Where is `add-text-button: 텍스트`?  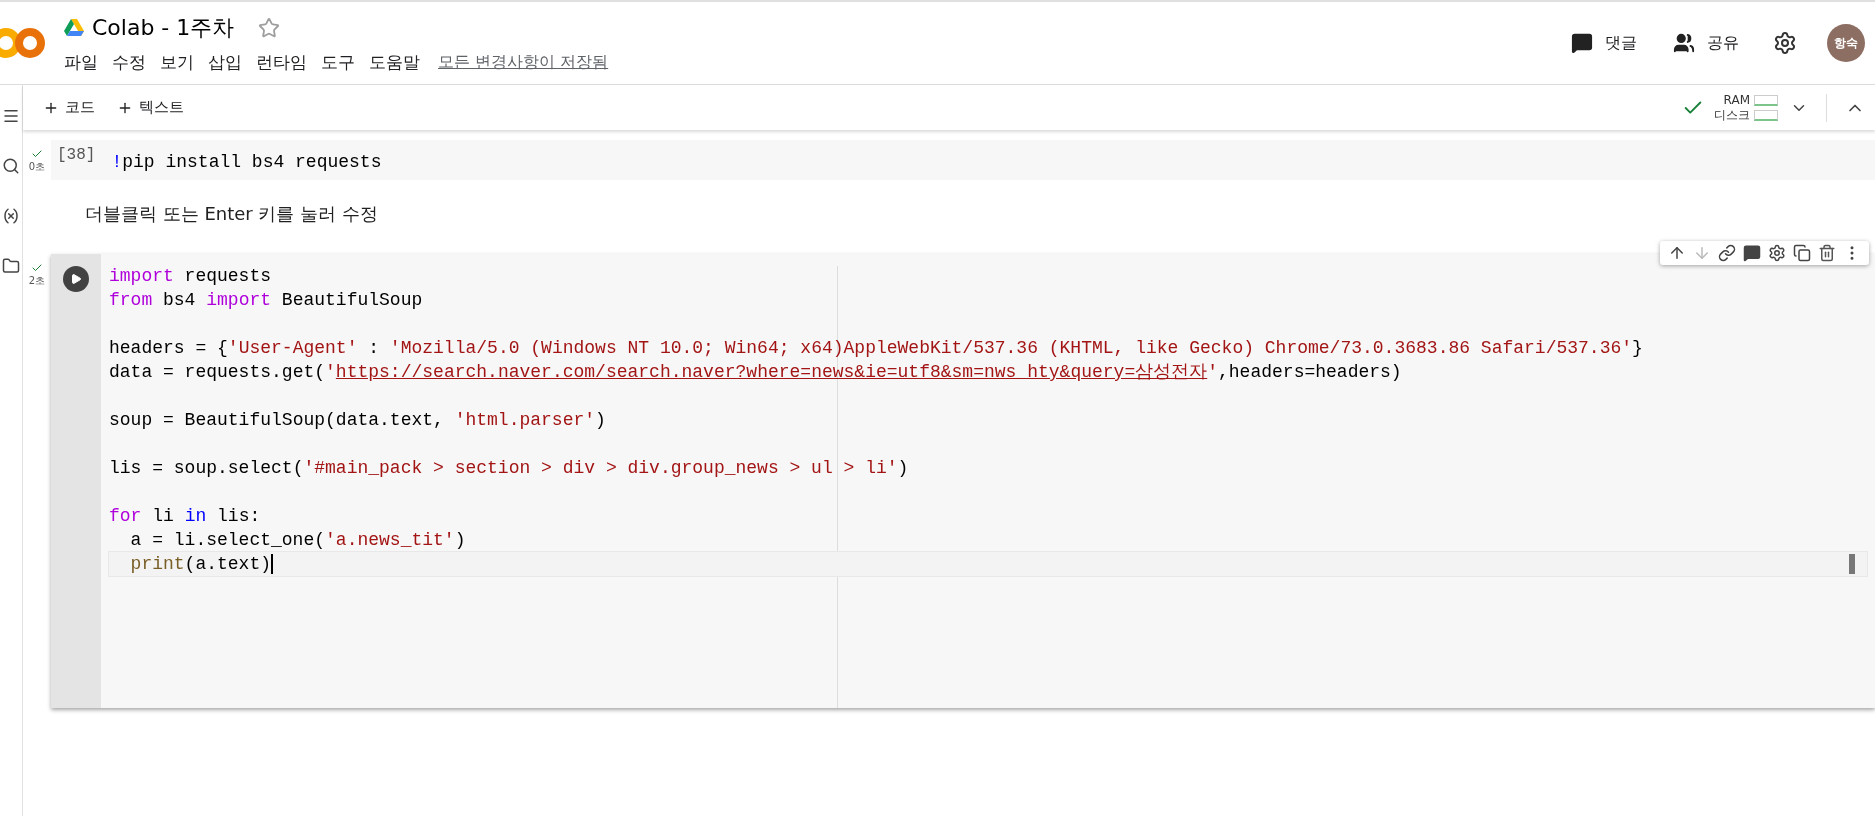
add-text-button: 텍스트 is located at coordinates (150, 107).